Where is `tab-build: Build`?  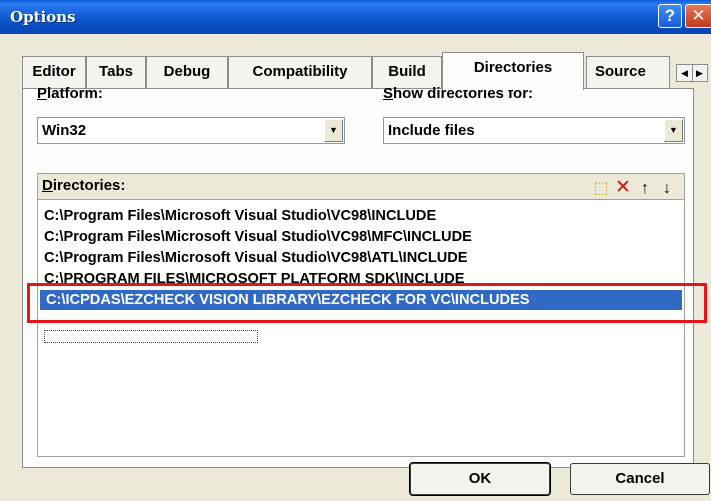
tab-build: Build is located at coordinates (407, 72).